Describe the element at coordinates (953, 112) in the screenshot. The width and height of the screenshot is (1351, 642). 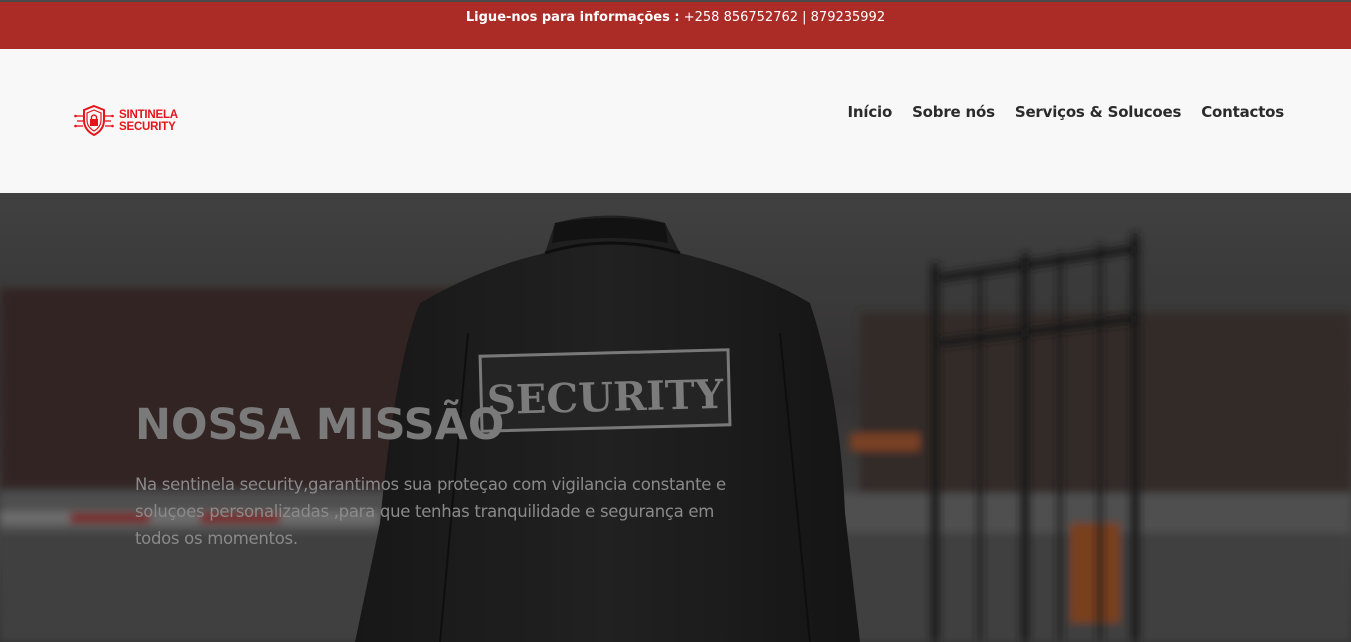
I see `nav-sobre-nos: Sobre nós` at that location.